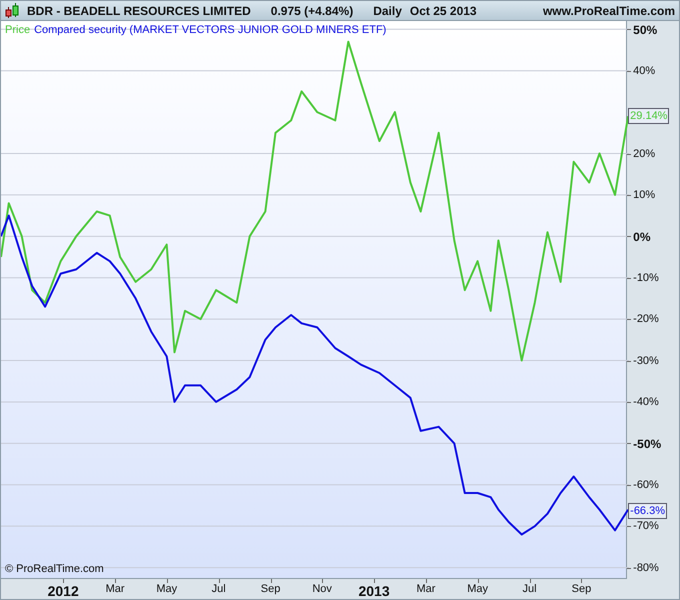  I want to click on site-label: www.ProRealTime.com, so click(608, 11).